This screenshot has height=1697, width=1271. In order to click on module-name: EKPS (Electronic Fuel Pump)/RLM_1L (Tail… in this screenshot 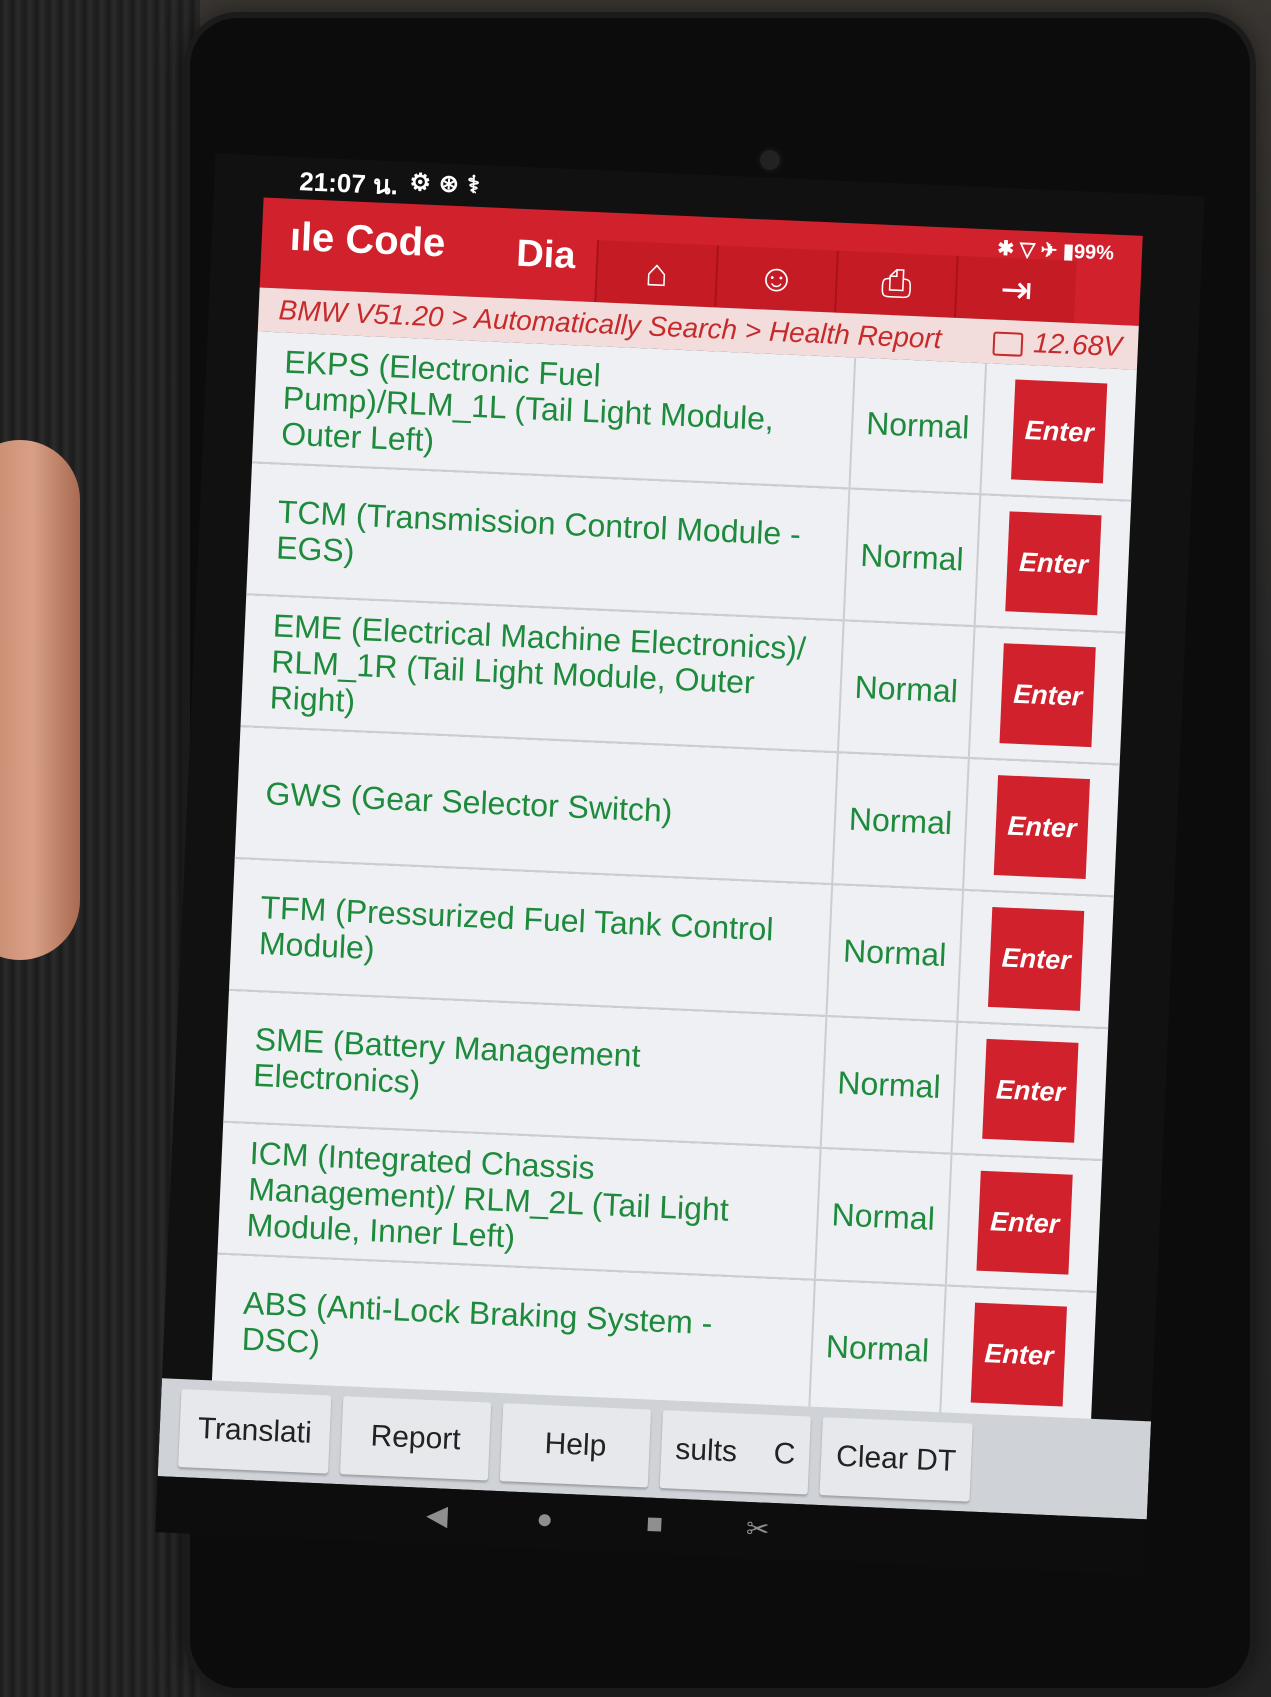, I will do `click(554, 409)`.